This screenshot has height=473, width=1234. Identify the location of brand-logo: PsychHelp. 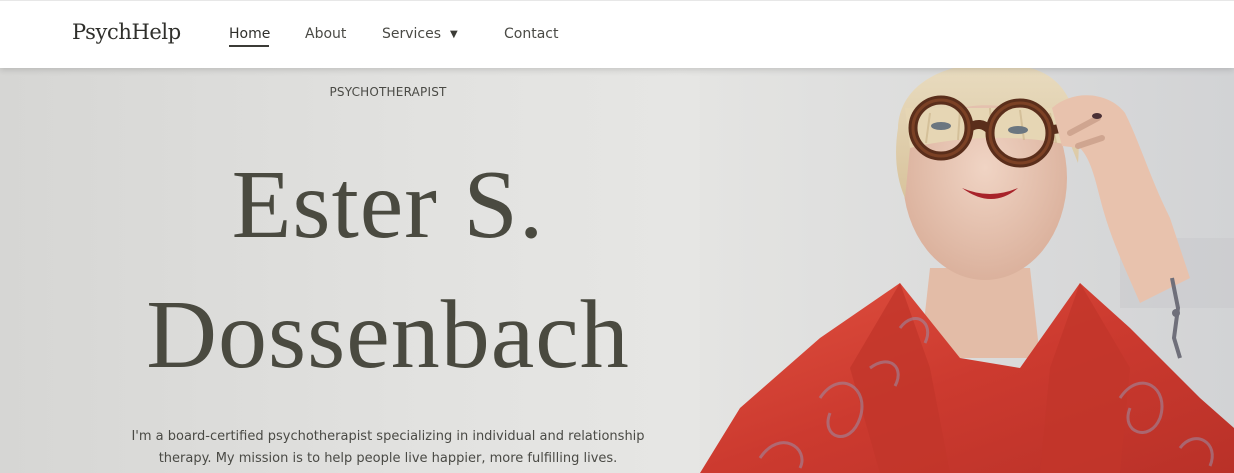
(126, 32).